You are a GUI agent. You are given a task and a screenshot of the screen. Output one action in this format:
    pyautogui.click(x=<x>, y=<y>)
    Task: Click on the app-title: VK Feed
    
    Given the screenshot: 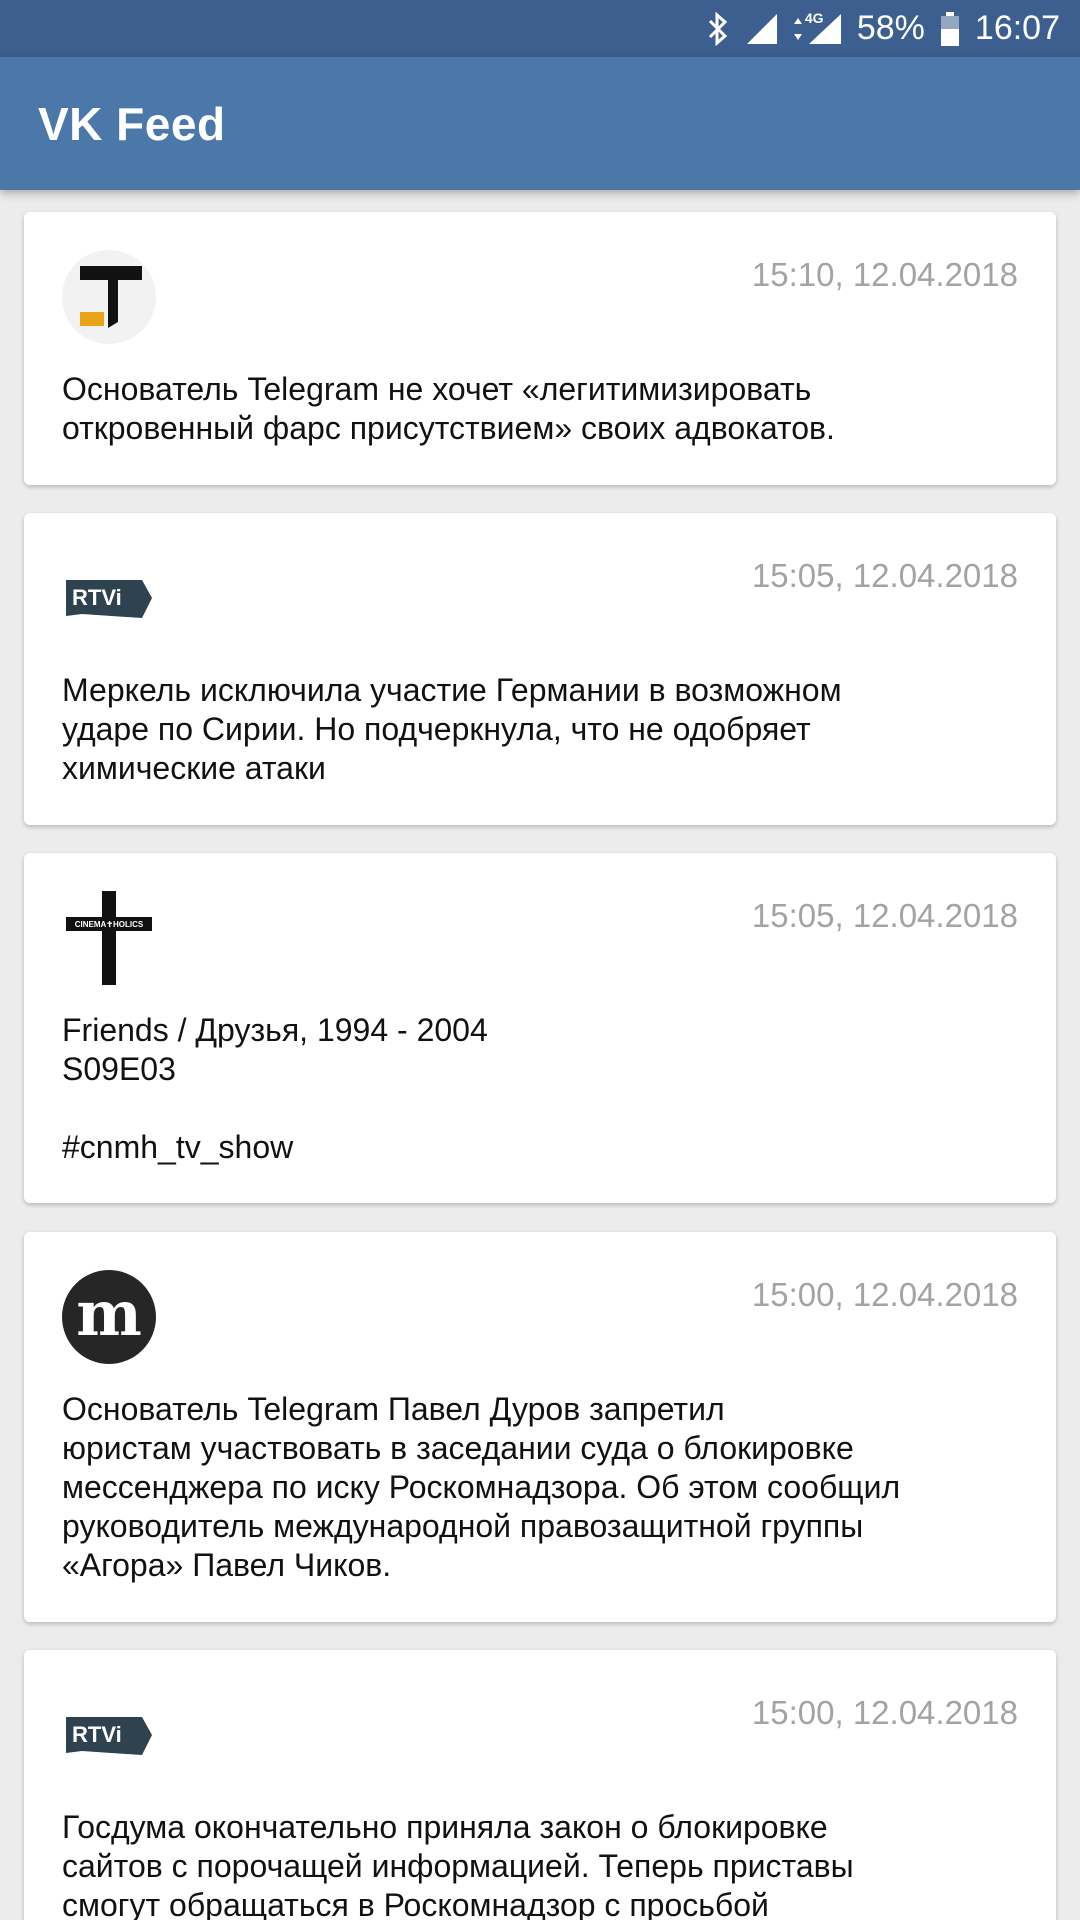 What is the action you would take?
    pyautogui.click(x=132, y=123)
    